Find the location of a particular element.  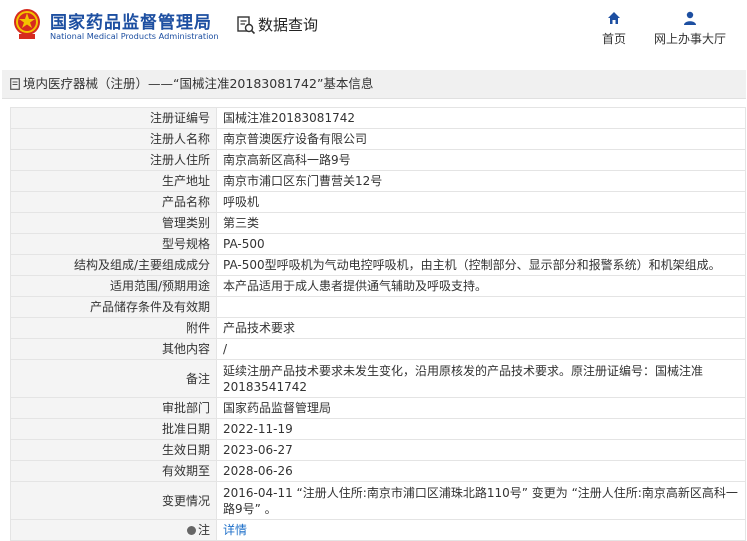

row-value: 南京市浦口区东门曹营关12号 is located at coordinates (481, 181).